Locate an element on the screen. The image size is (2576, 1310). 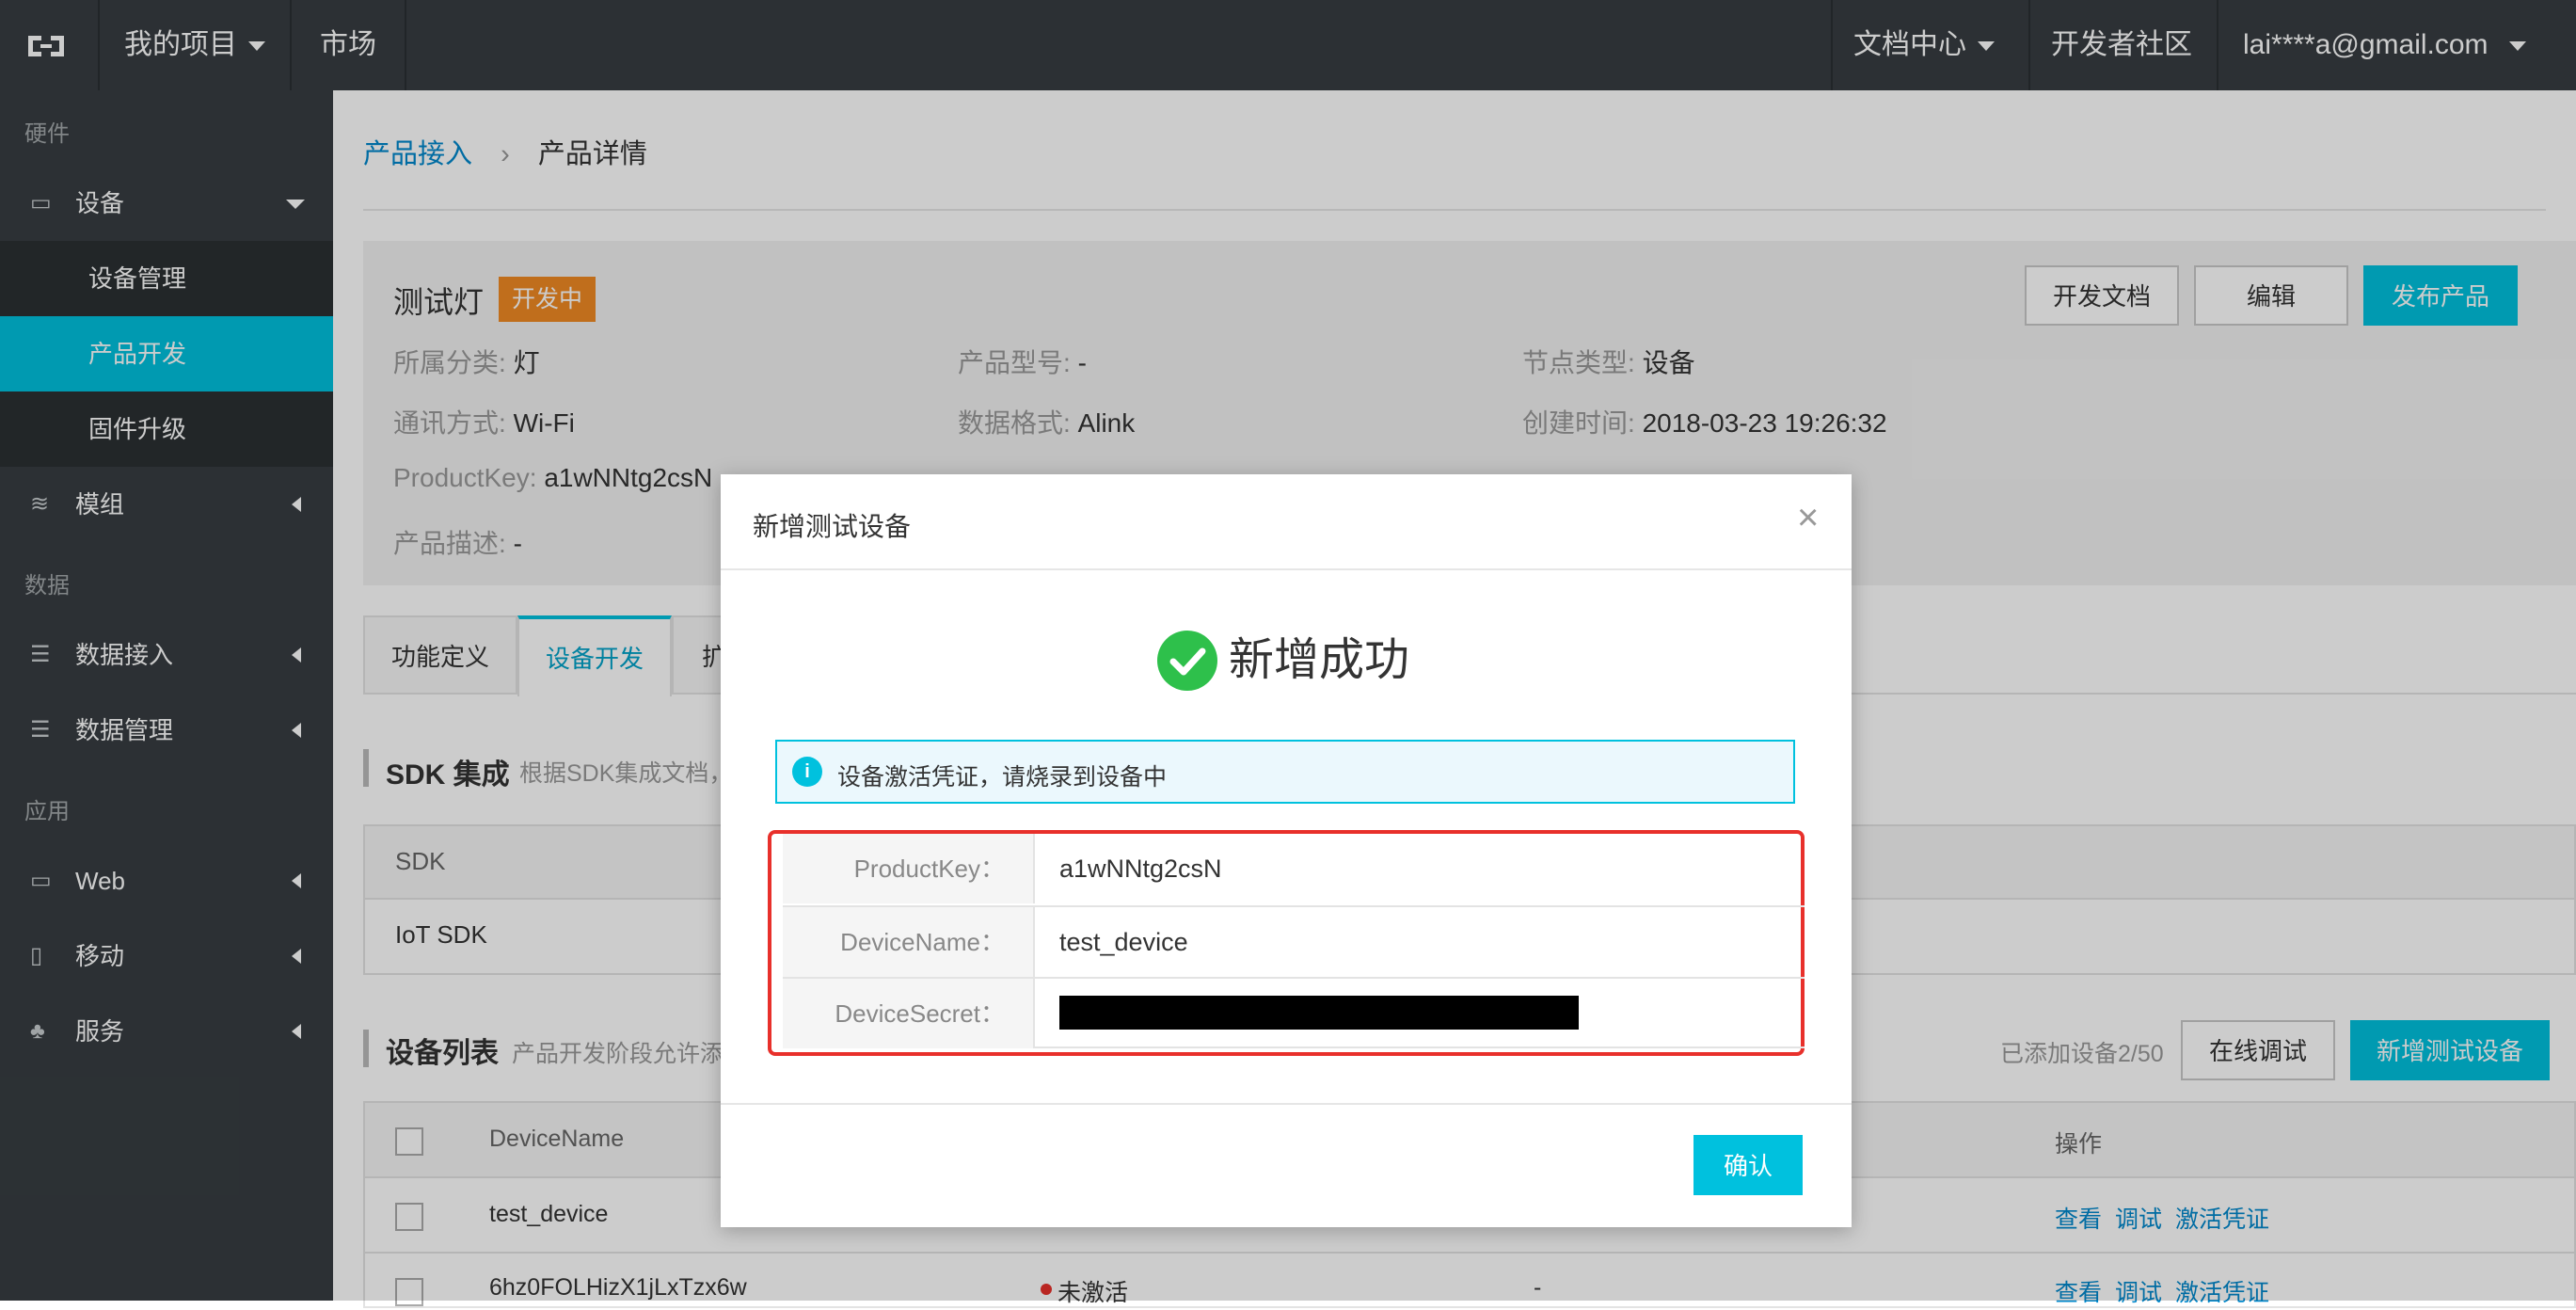
dialog-header-divider is located at coordinates (1286, 569).